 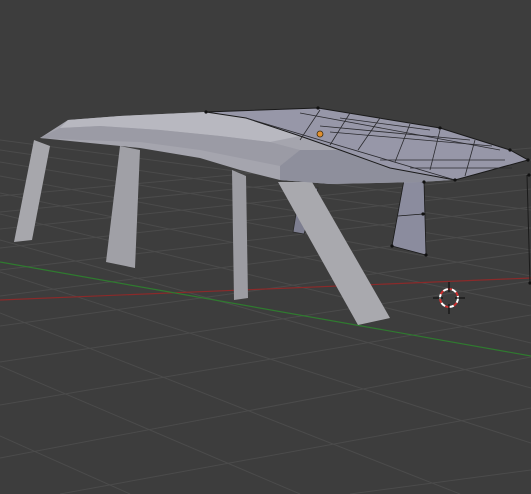 What do you see at coordinates (320, 134) in the screenshot?
I see `object-origin-icon` at bounding box center [320, 134].